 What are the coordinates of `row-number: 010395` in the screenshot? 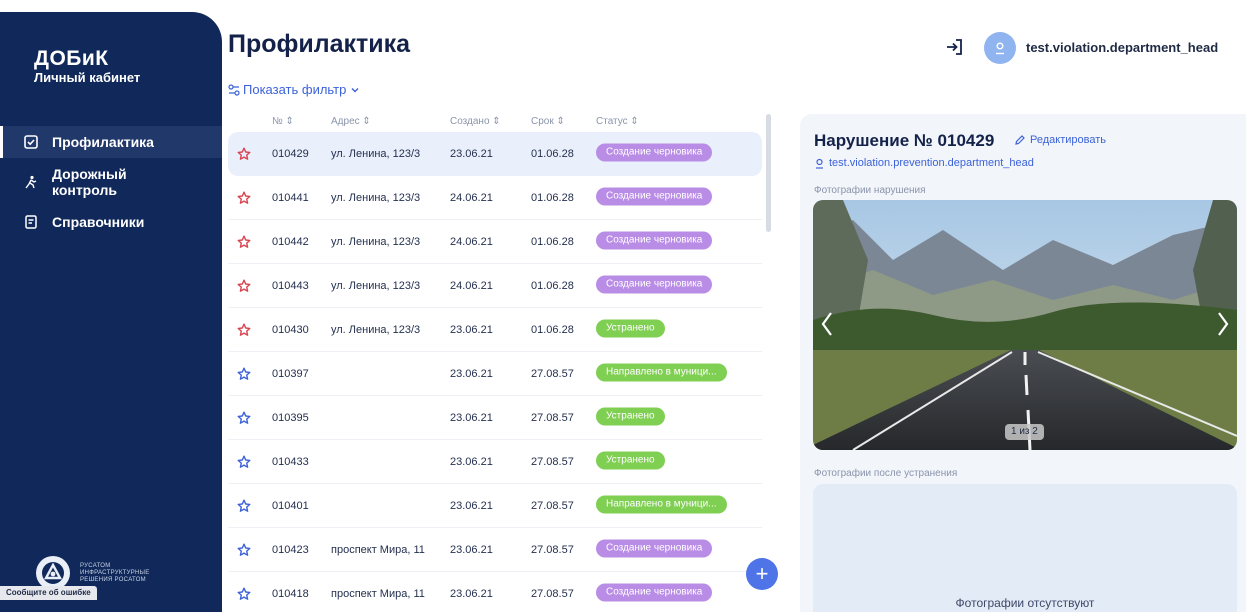 It's located at (290, 417).